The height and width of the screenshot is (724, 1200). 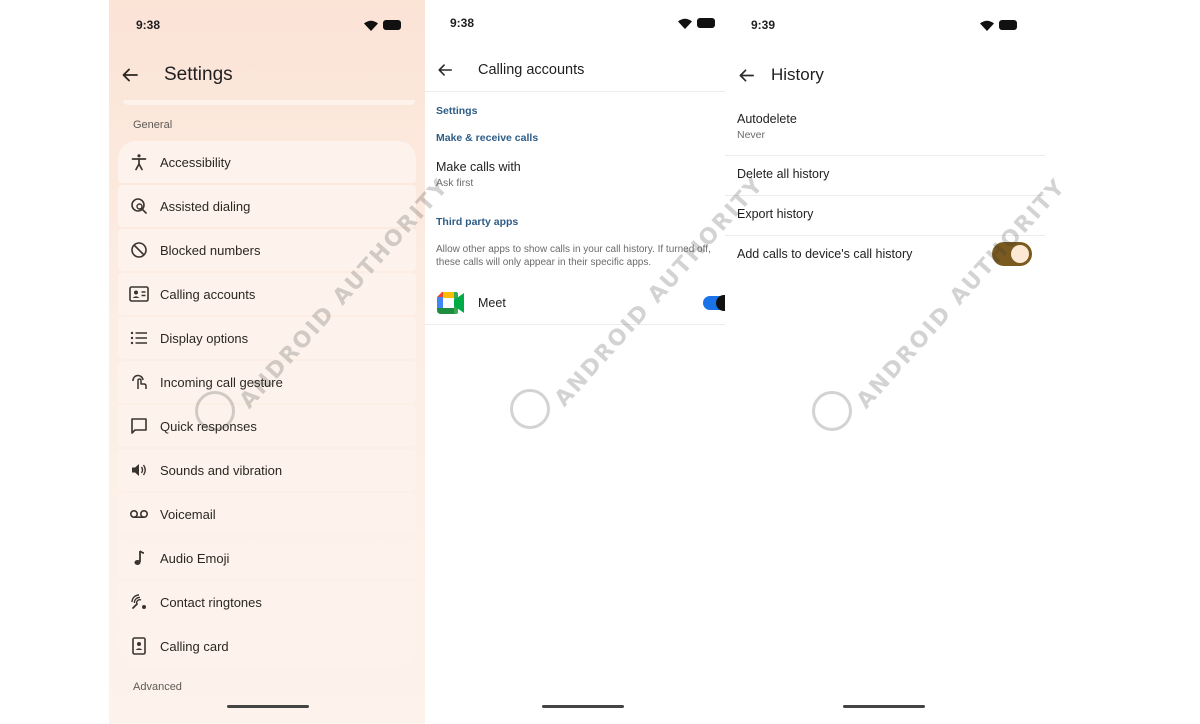 I want to click on app-bar: History, so click(x=885, y=75).